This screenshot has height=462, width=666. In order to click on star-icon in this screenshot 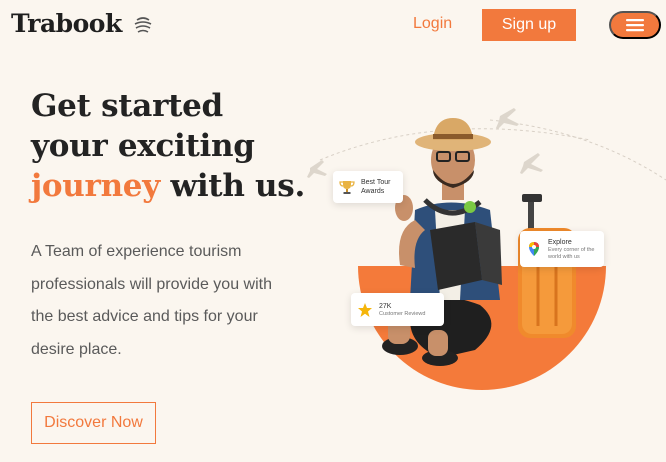, I will do `click(365, 310)`.